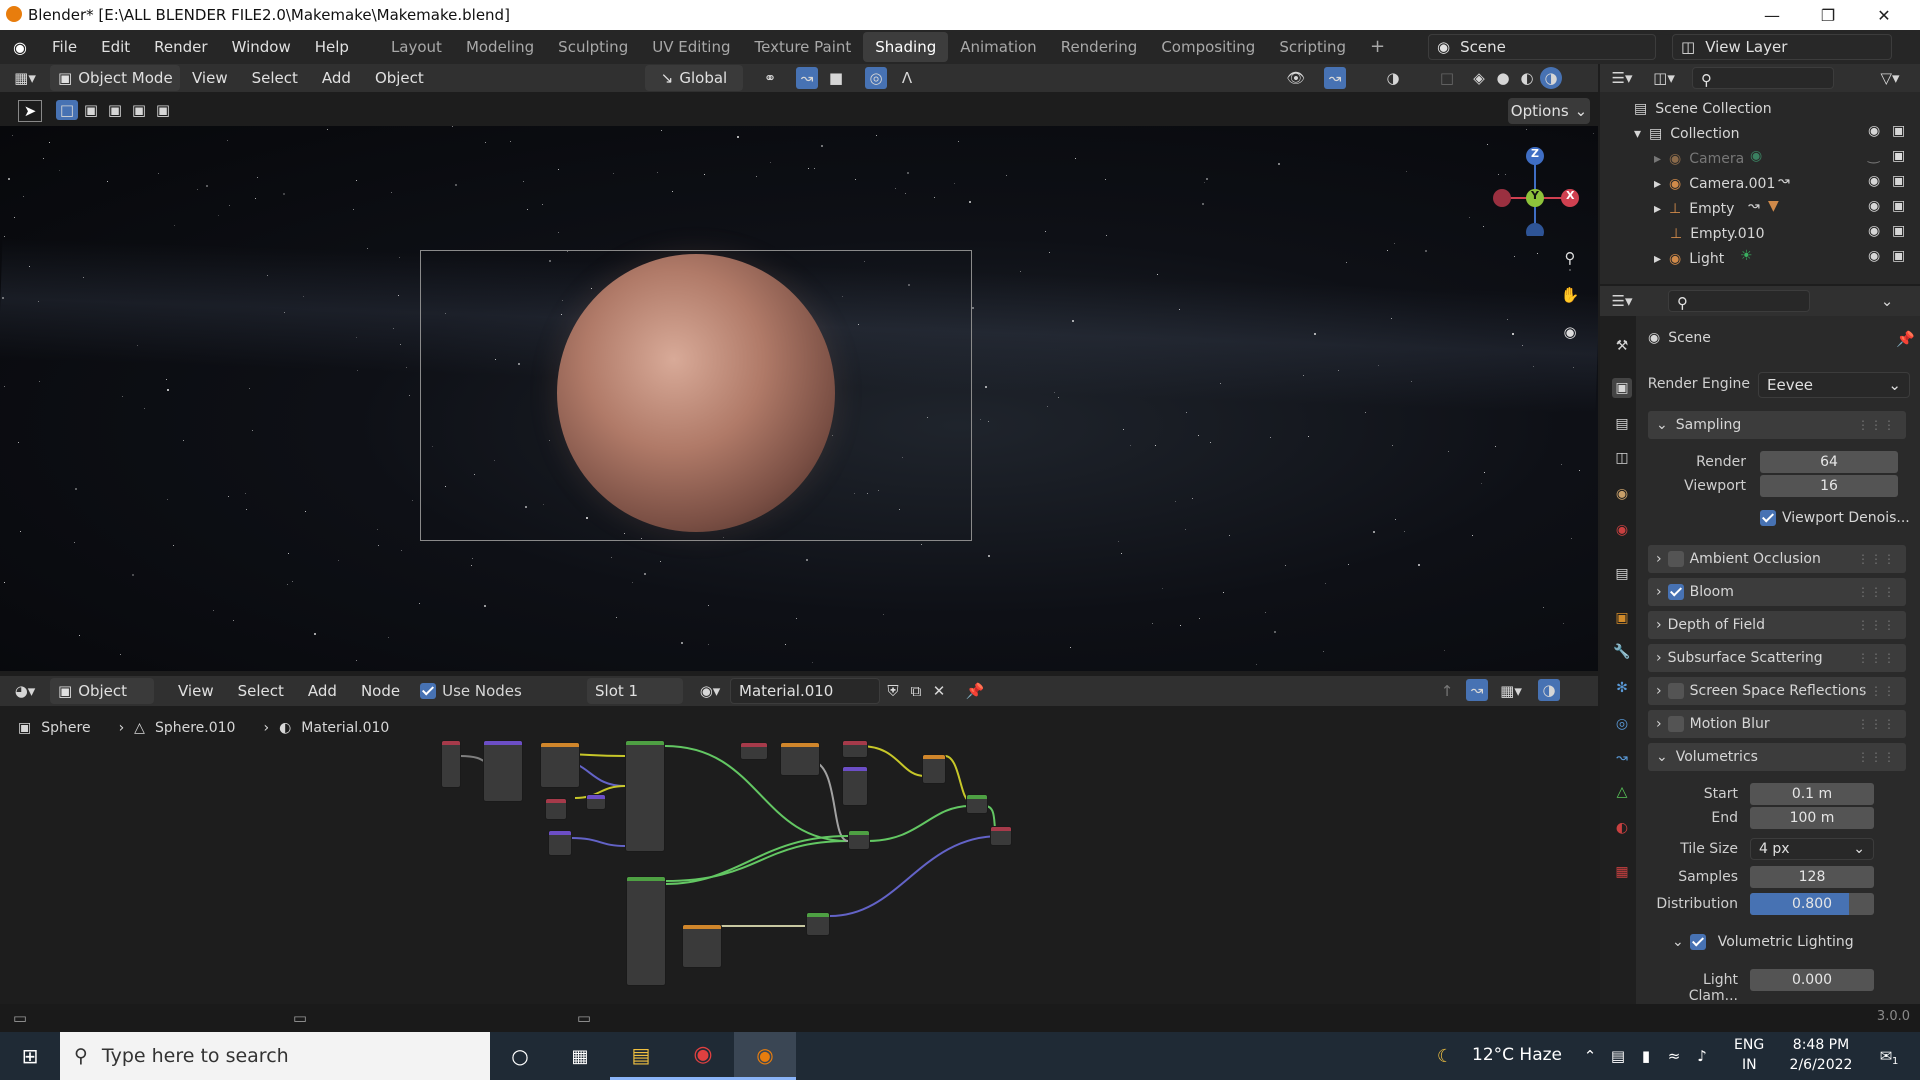  Describe the element at coordinates (1749, 1065) in the screenshot. I see `region-label: IN` at that location.